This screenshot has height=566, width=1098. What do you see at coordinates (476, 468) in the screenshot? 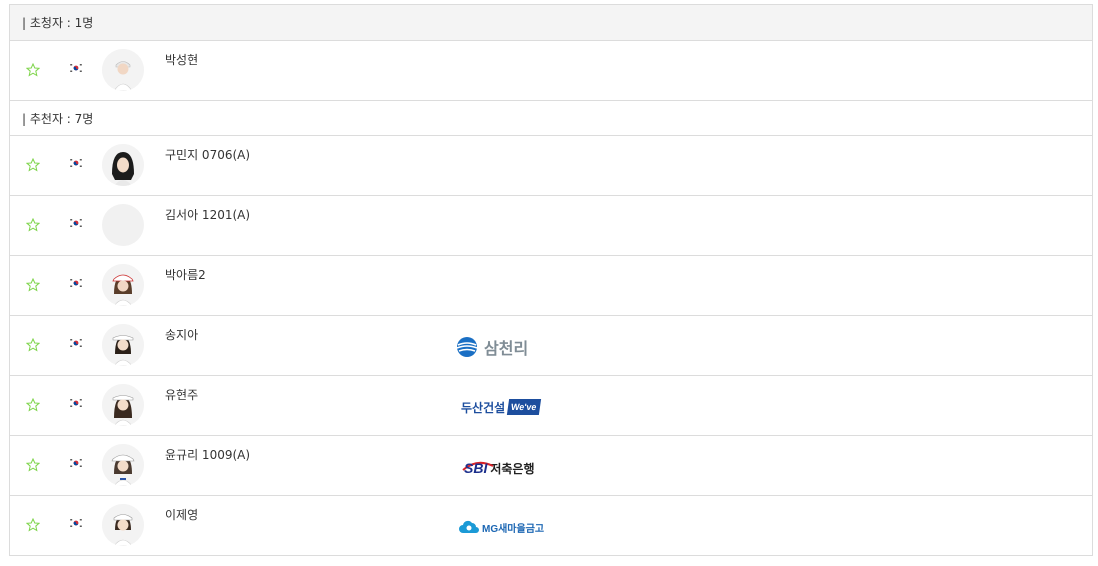
I see `sbi-mark: SBI` at bounding box center [476, 468].